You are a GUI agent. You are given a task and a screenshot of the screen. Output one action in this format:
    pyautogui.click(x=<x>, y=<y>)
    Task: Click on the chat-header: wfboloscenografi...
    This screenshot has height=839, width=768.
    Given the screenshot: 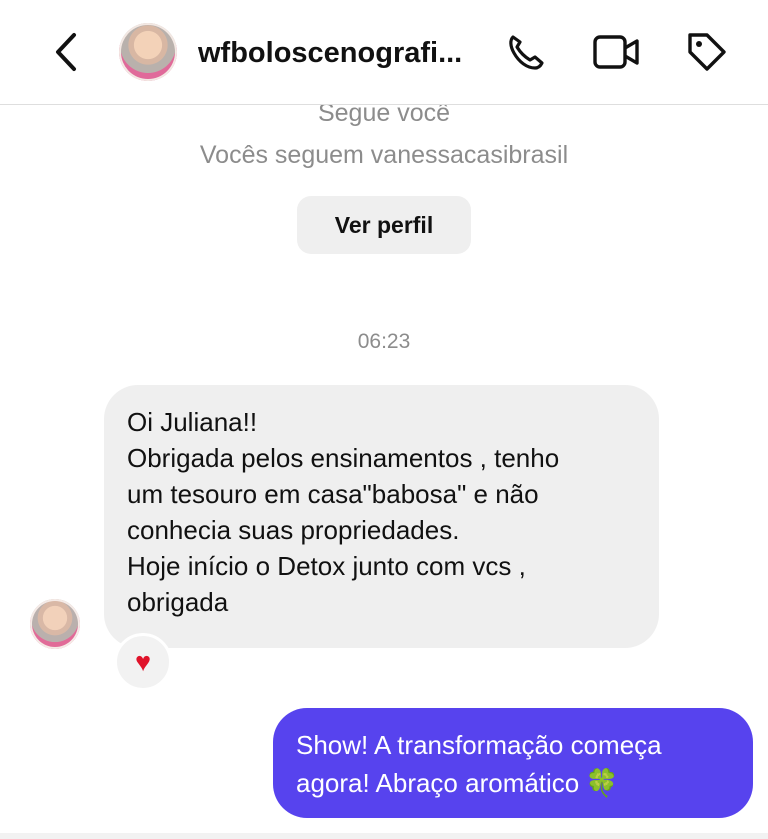 What is the action you would take?
    pyautogui.click(x=384, y=52)
    